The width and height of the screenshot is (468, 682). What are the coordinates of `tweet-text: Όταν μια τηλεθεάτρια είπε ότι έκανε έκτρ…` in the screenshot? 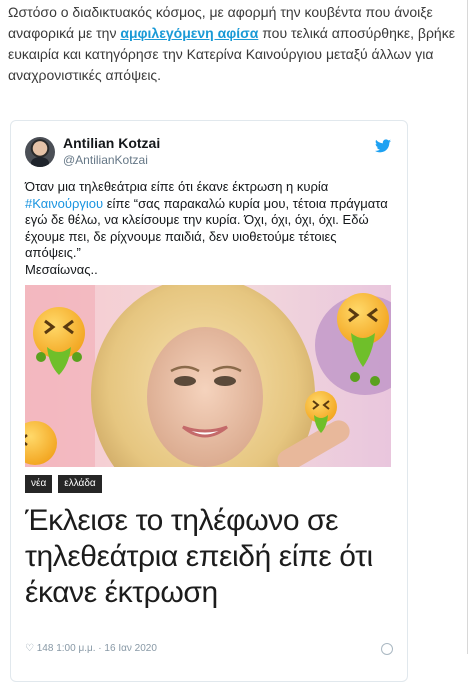 It's located at (210, 228).